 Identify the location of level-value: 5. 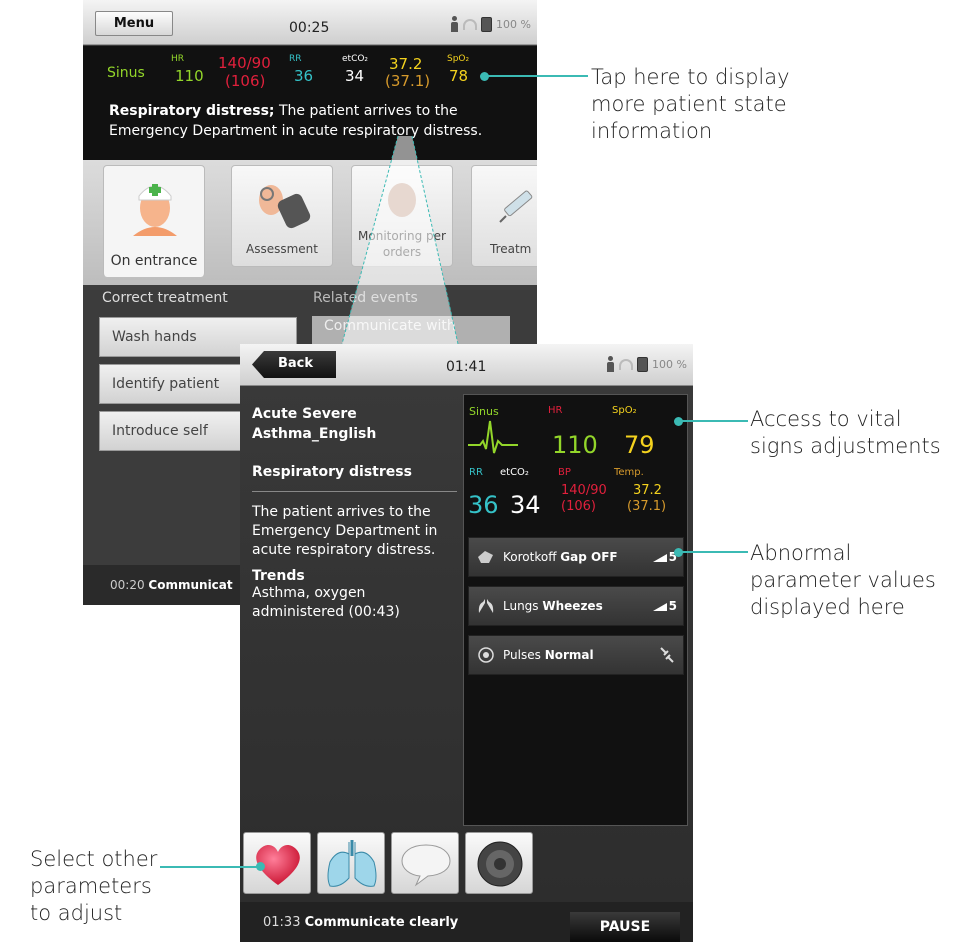
(672, 606).